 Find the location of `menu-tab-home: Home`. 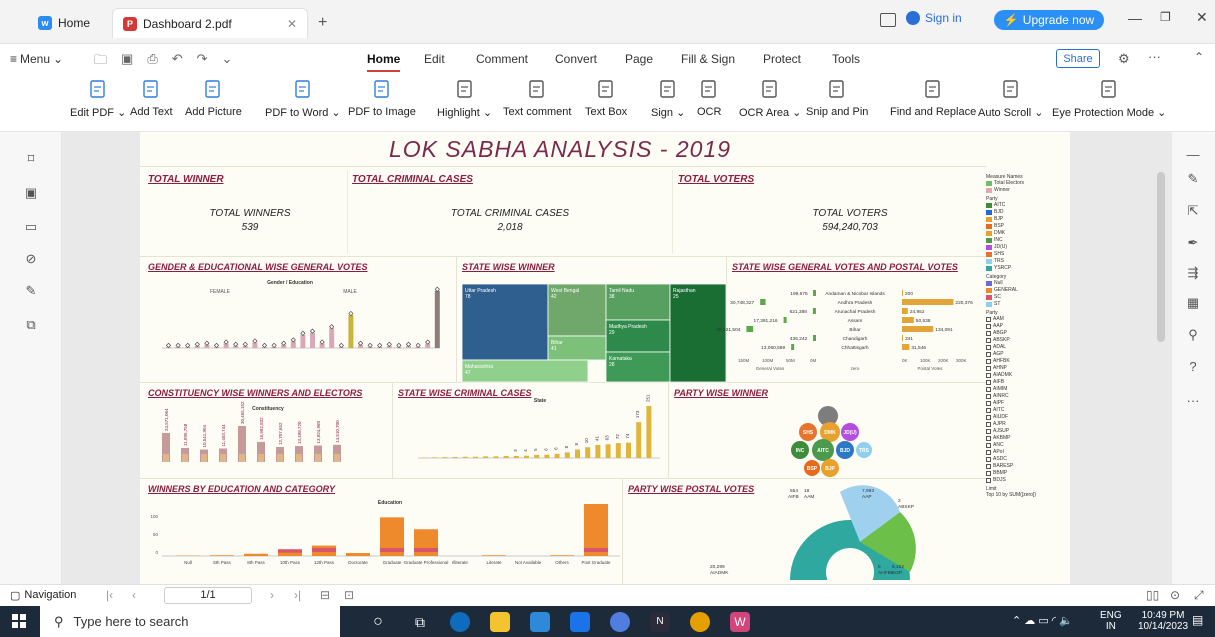

menu-tab-home: Home is located at coordinates (384, 62).